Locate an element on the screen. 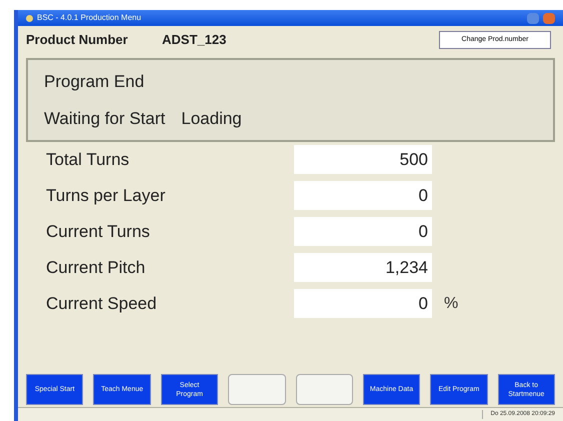 The width and height of the screenshot is (563, 421). field-label: Current Pitch is located at coordinates (96, 267).